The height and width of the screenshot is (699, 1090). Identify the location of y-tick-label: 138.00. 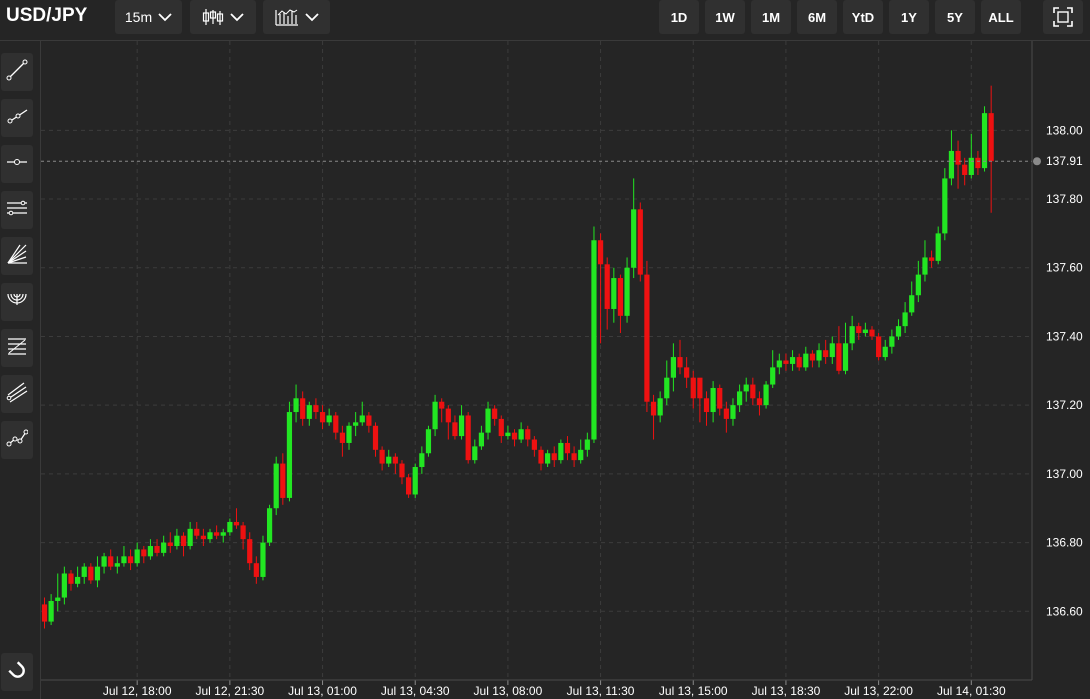
(1064, 130).